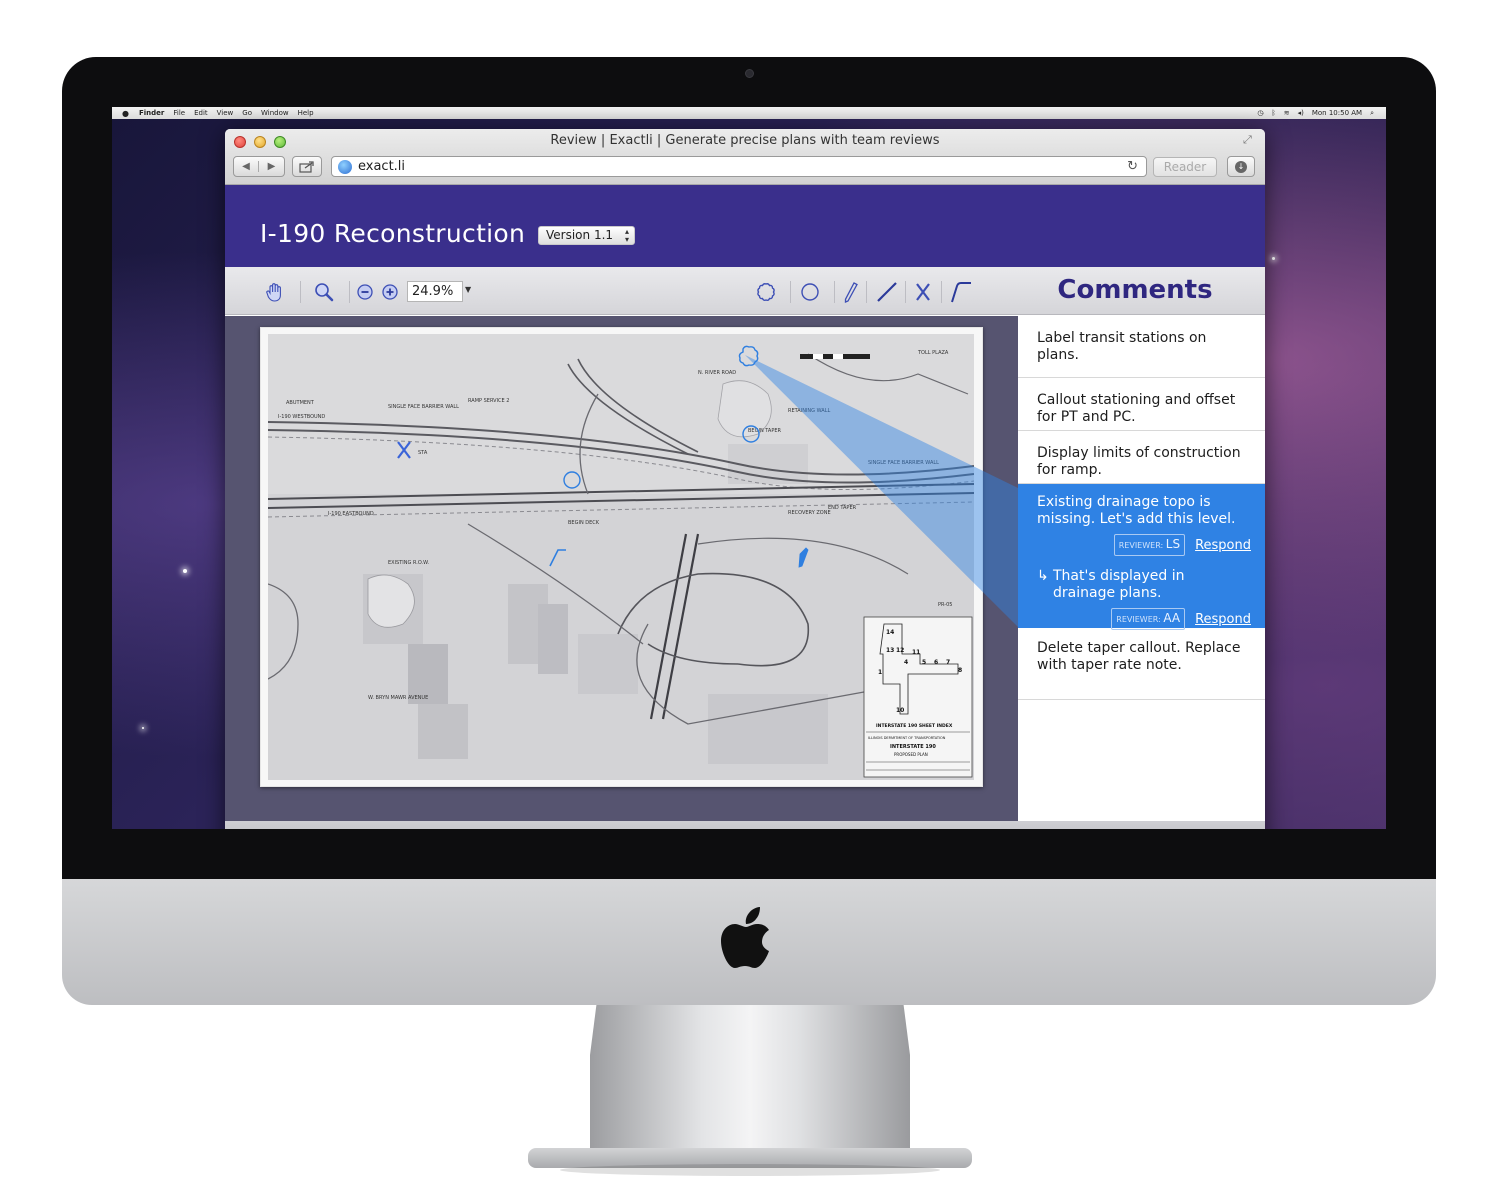 The image size is (1500, 1200). What do you see at coordinates (745, 291) in the screenshot?
I see `review-toolbar: 24.9% ▼ Comments` at bounding box center [745, 291].